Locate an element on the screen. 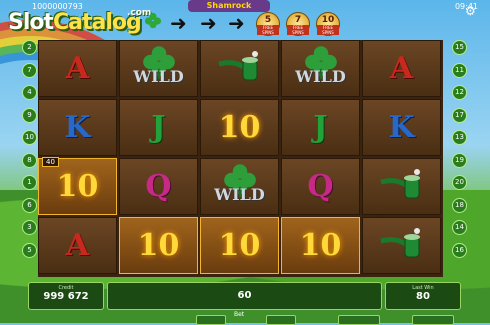 Image resolution: width=490 pixels, height=325 pixels. bet-increase-button is located at coordinates (281, 320).